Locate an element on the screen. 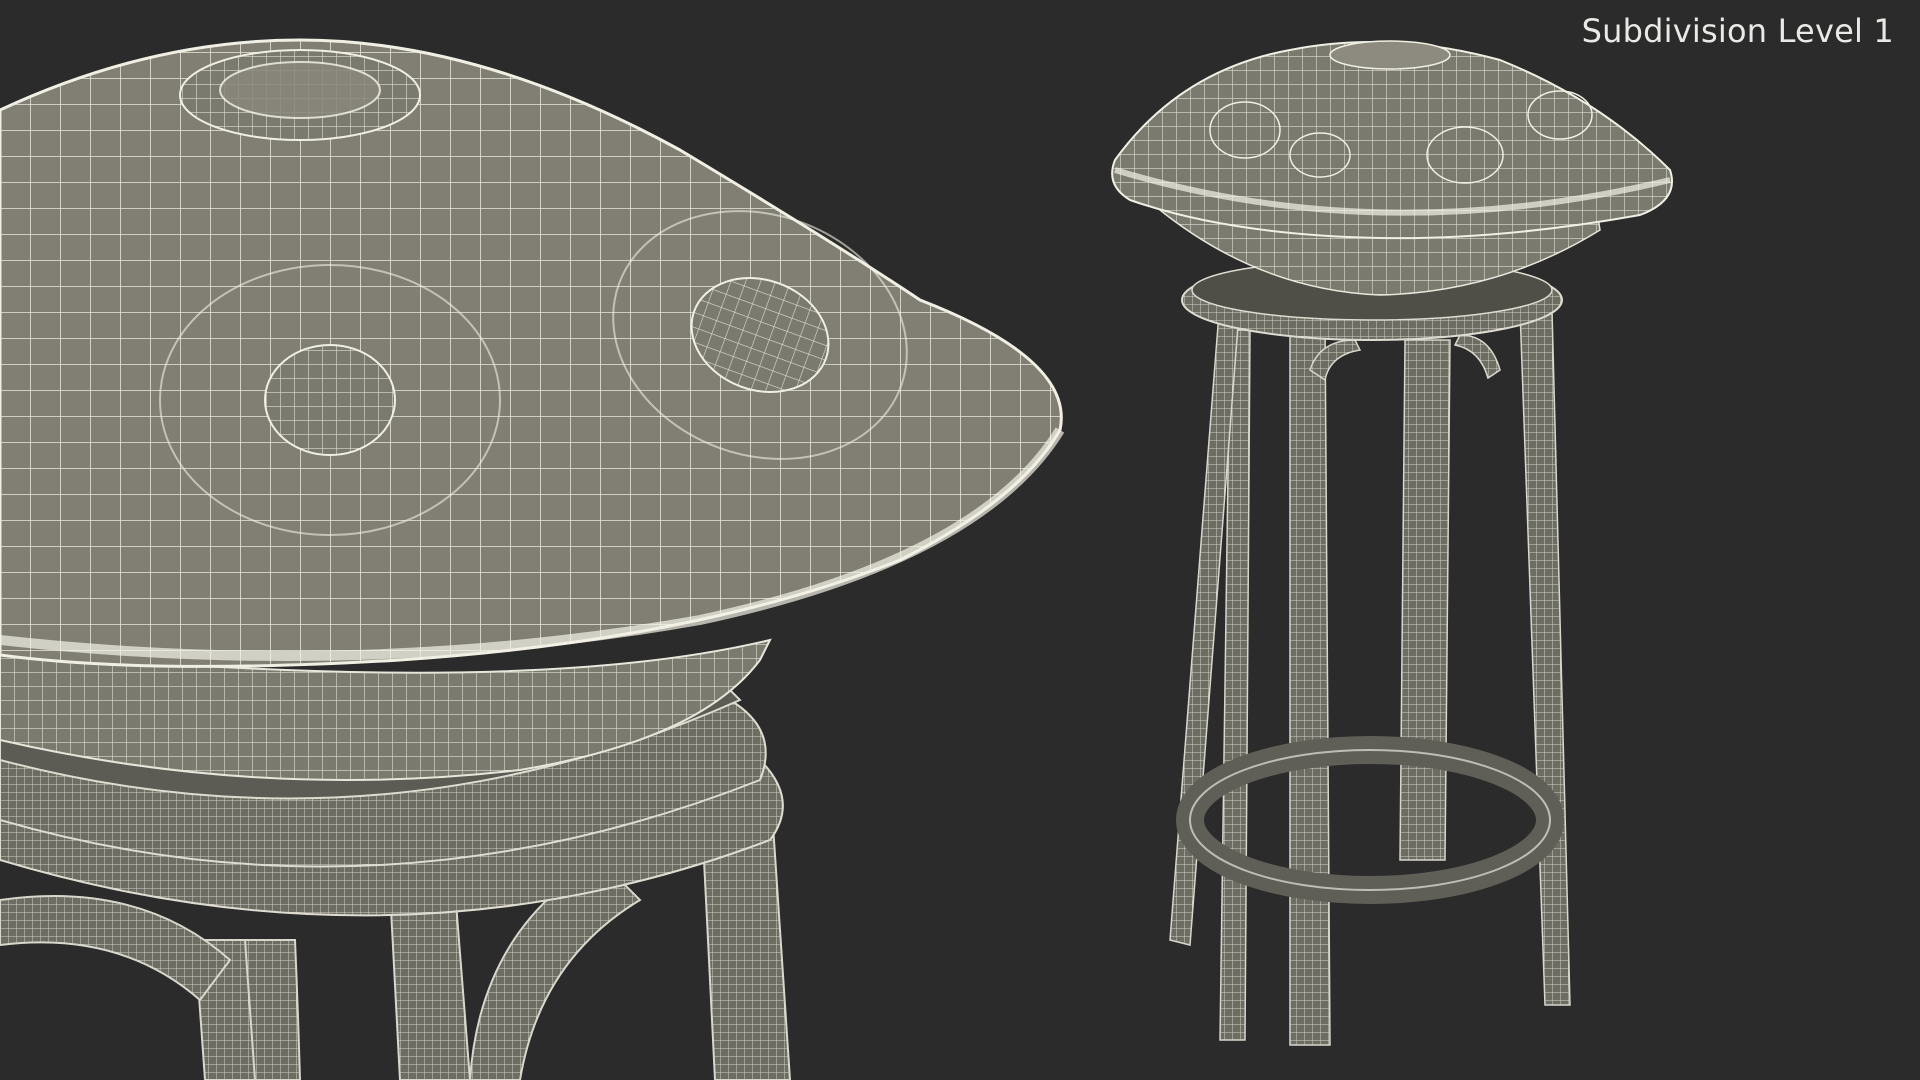 This screenshot has height=1080, width=1920. subdivision-level-label: Subdivision Level 1 is located at coordinates (1737, 31).